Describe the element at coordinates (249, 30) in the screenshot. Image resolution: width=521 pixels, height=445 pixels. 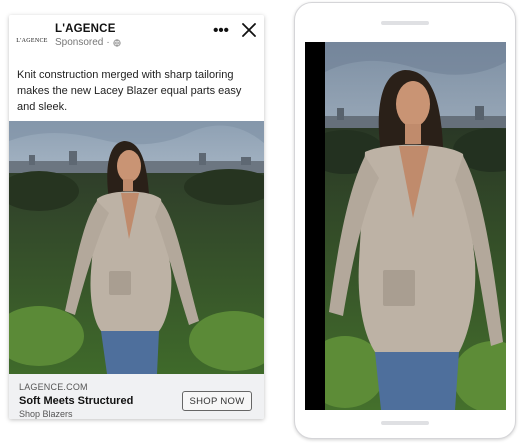
I see `close-icon` at that location.